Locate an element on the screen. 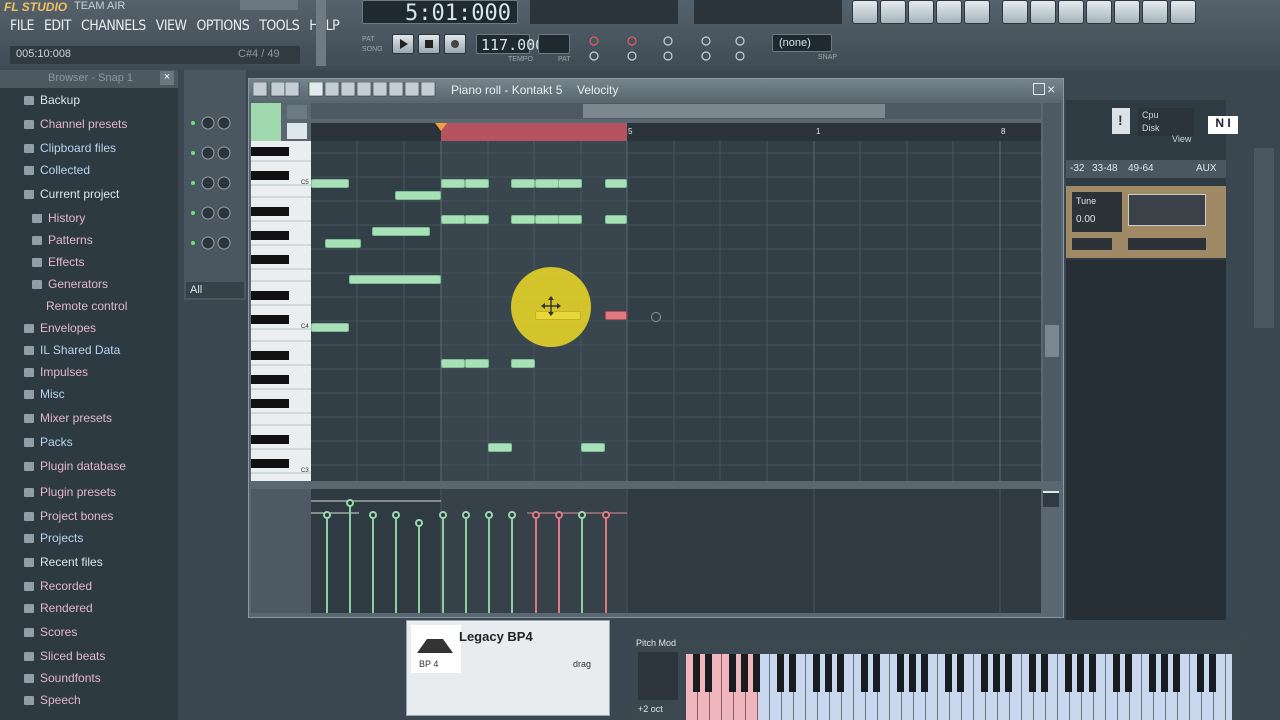 The width and height of the screenshot is (1280, 720). browser-item-soundfonts: Soundfonts is located at coordinates (62, 678).